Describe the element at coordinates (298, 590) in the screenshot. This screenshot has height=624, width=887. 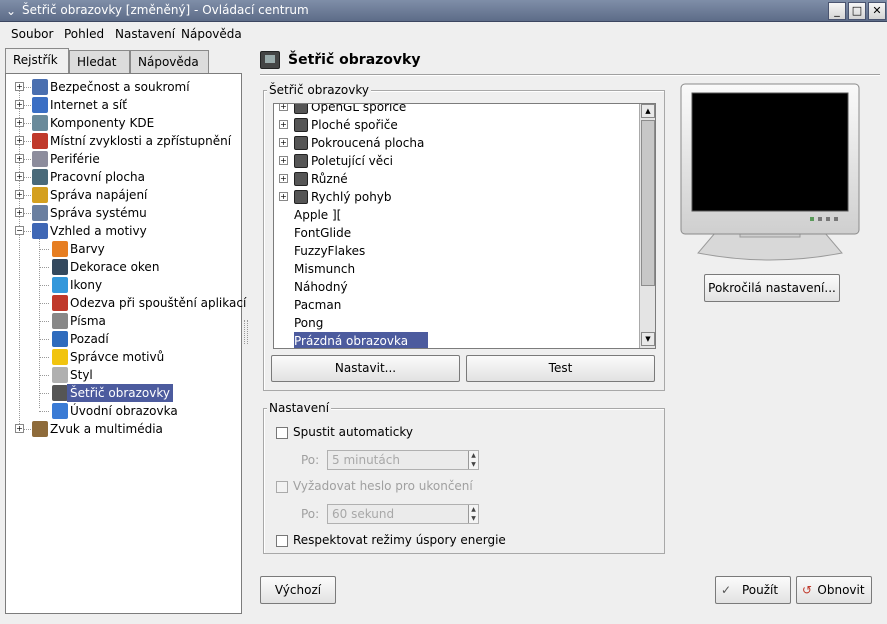
I see `default-button: Výchozí` at that location.